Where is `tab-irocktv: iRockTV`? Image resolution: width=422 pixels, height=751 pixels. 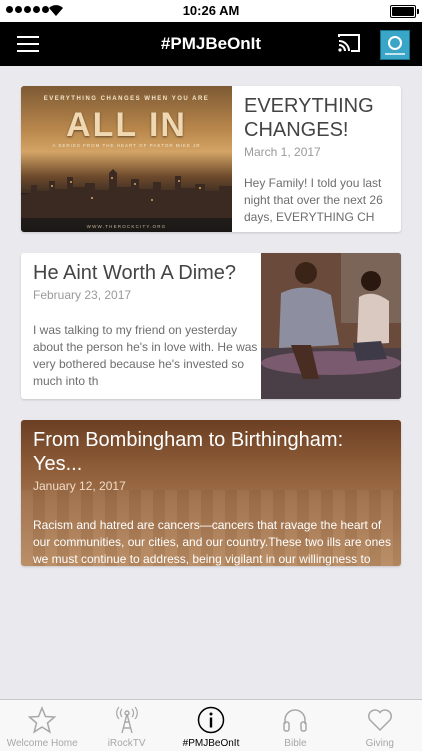
tab-irocktv: iRockTV is located at coordinates (126, 725).